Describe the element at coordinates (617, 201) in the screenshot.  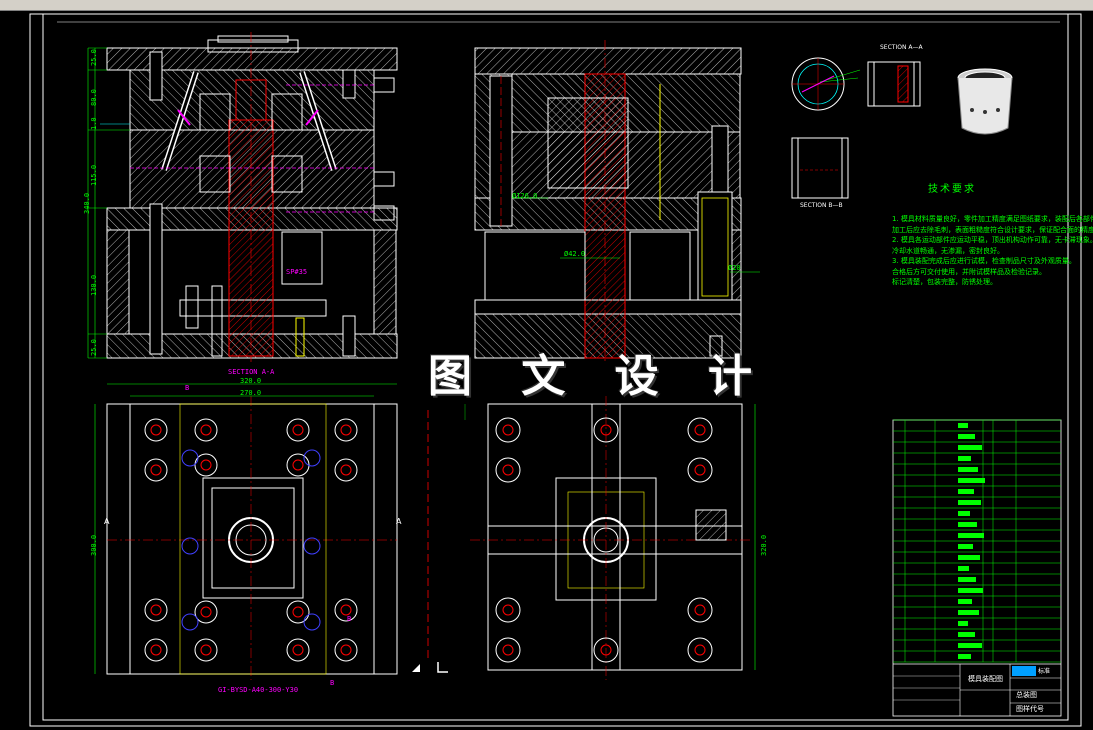
I see `section-side-view` at that location.